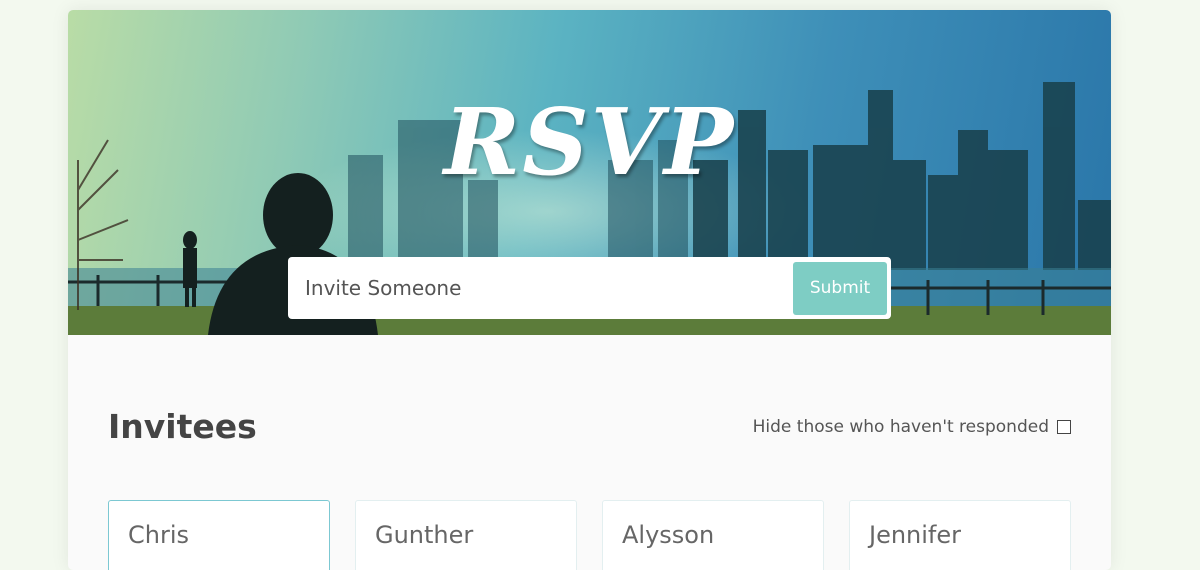 This screenshot has height=570, width=1200. What do you see at coordinates (915, 535) in the screenshot?
I see `invitee-name: Jennifer` at bounding box center [915, 535].